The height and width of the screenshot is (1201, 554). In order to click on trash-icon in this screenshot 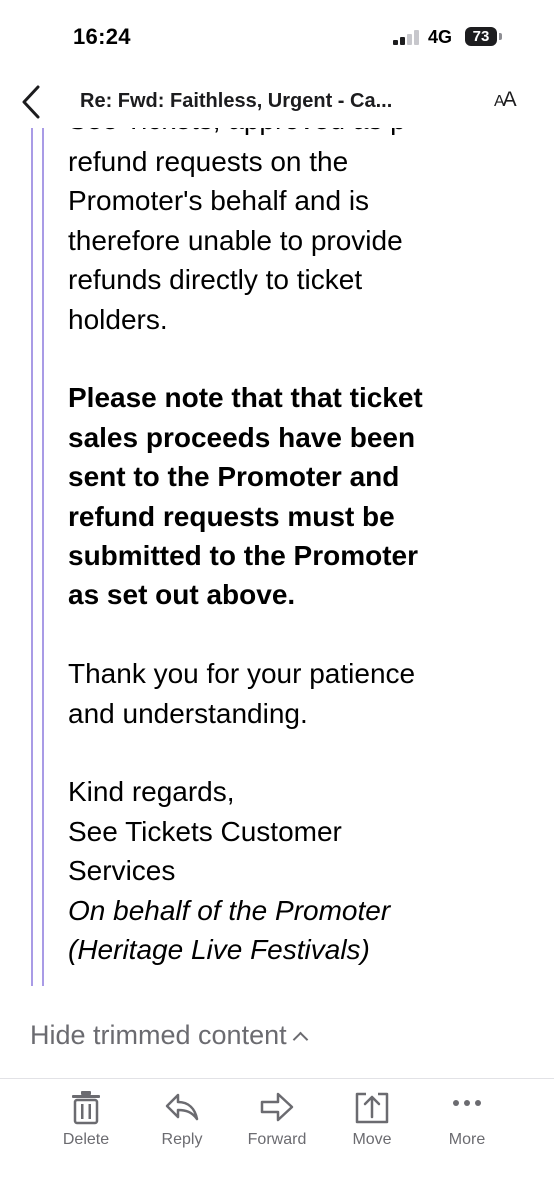, I will do `click(86, 1108)`.